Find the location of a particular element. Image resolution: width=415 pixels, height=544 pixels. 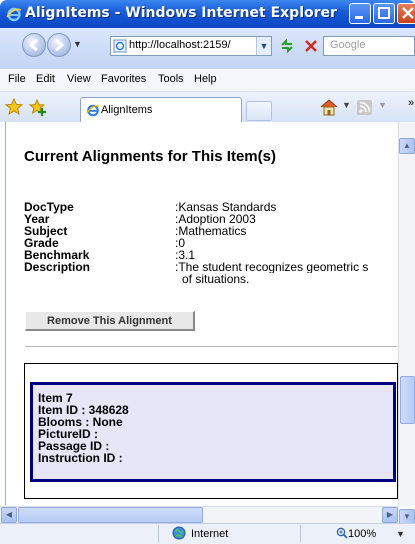

forward-arrow-icon is located at coordinates (60, 45).